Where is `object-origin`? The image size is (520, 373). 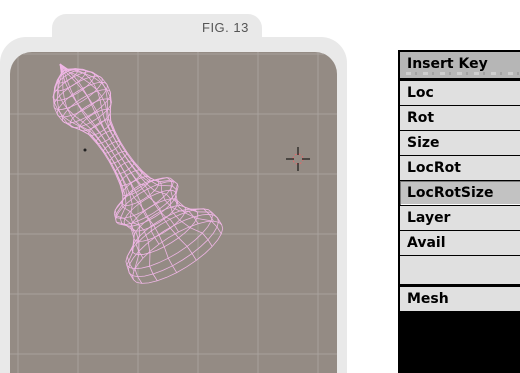
object-origin is located at coordinates (85, 150).